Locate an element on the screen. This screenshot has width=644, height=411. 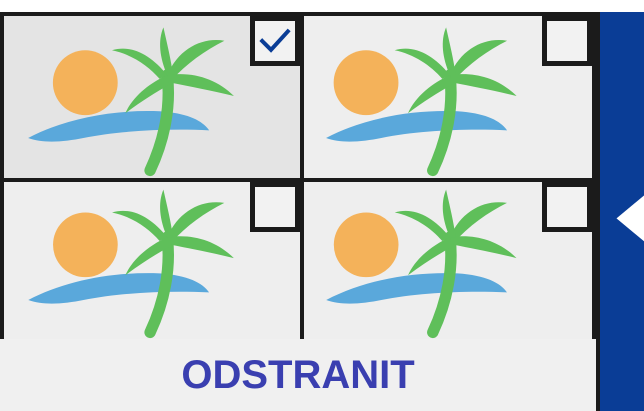
chevron-left-icon is located at coordinates (630, 218).